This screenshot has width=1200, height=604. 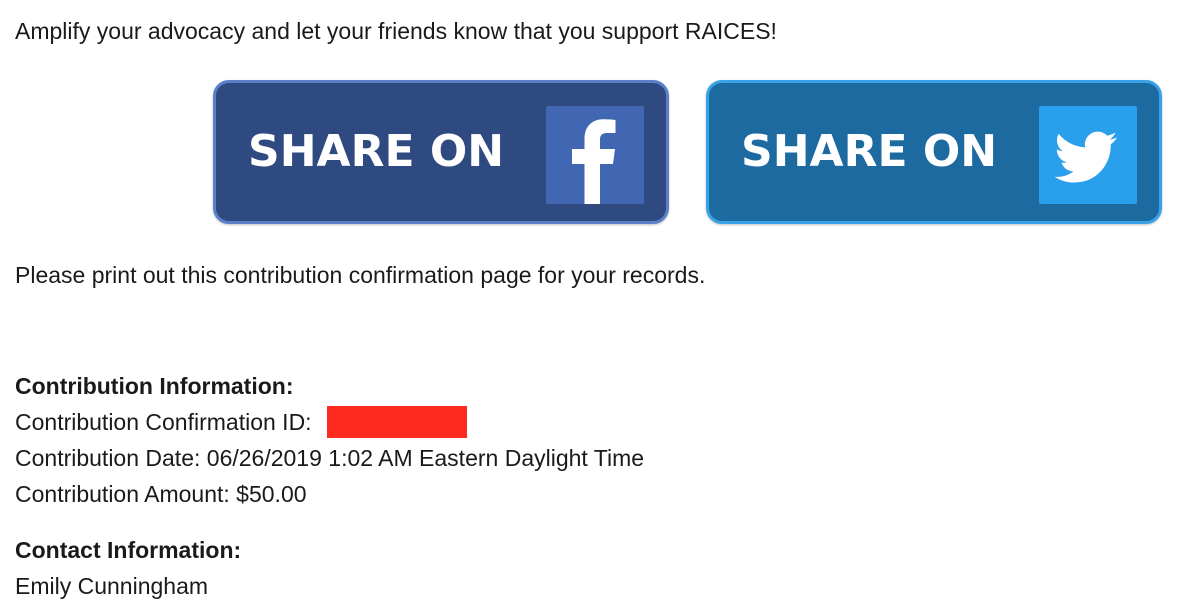 What do you see at coordinates (128, 568) in the screenshot?
I see `contact-information-section: Contact Information: Emily Cunningham` at bounding box center [128, 568].